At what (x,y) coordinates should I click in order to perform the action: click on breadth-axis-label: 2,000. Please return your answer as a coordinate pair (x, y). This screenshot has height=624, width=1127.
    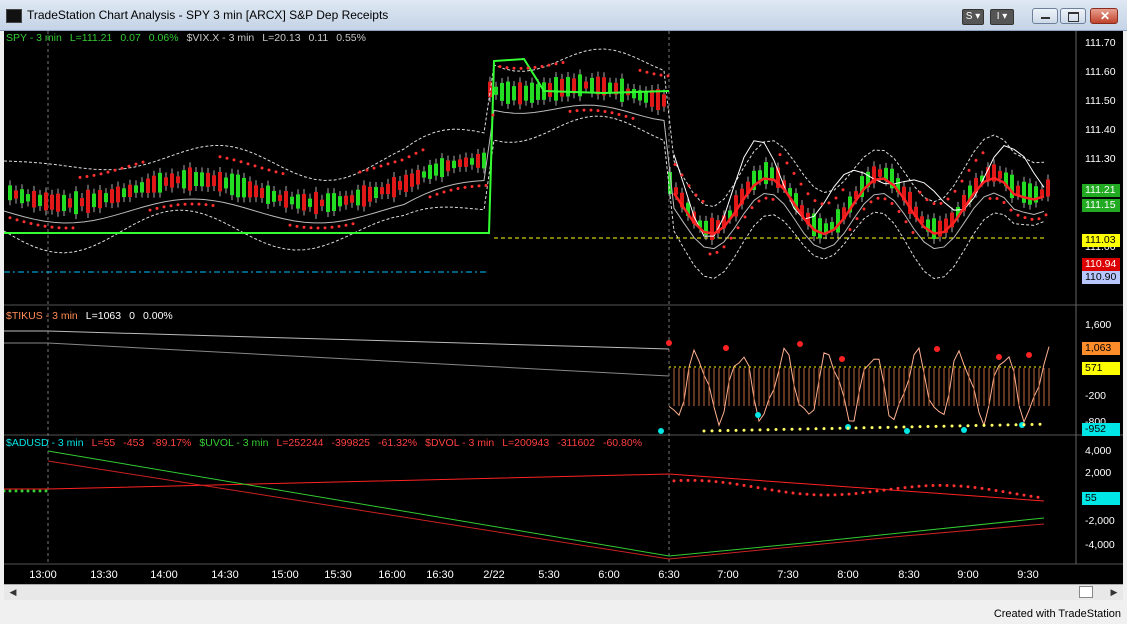
    Looking at the image, I should click on (1098, 473).